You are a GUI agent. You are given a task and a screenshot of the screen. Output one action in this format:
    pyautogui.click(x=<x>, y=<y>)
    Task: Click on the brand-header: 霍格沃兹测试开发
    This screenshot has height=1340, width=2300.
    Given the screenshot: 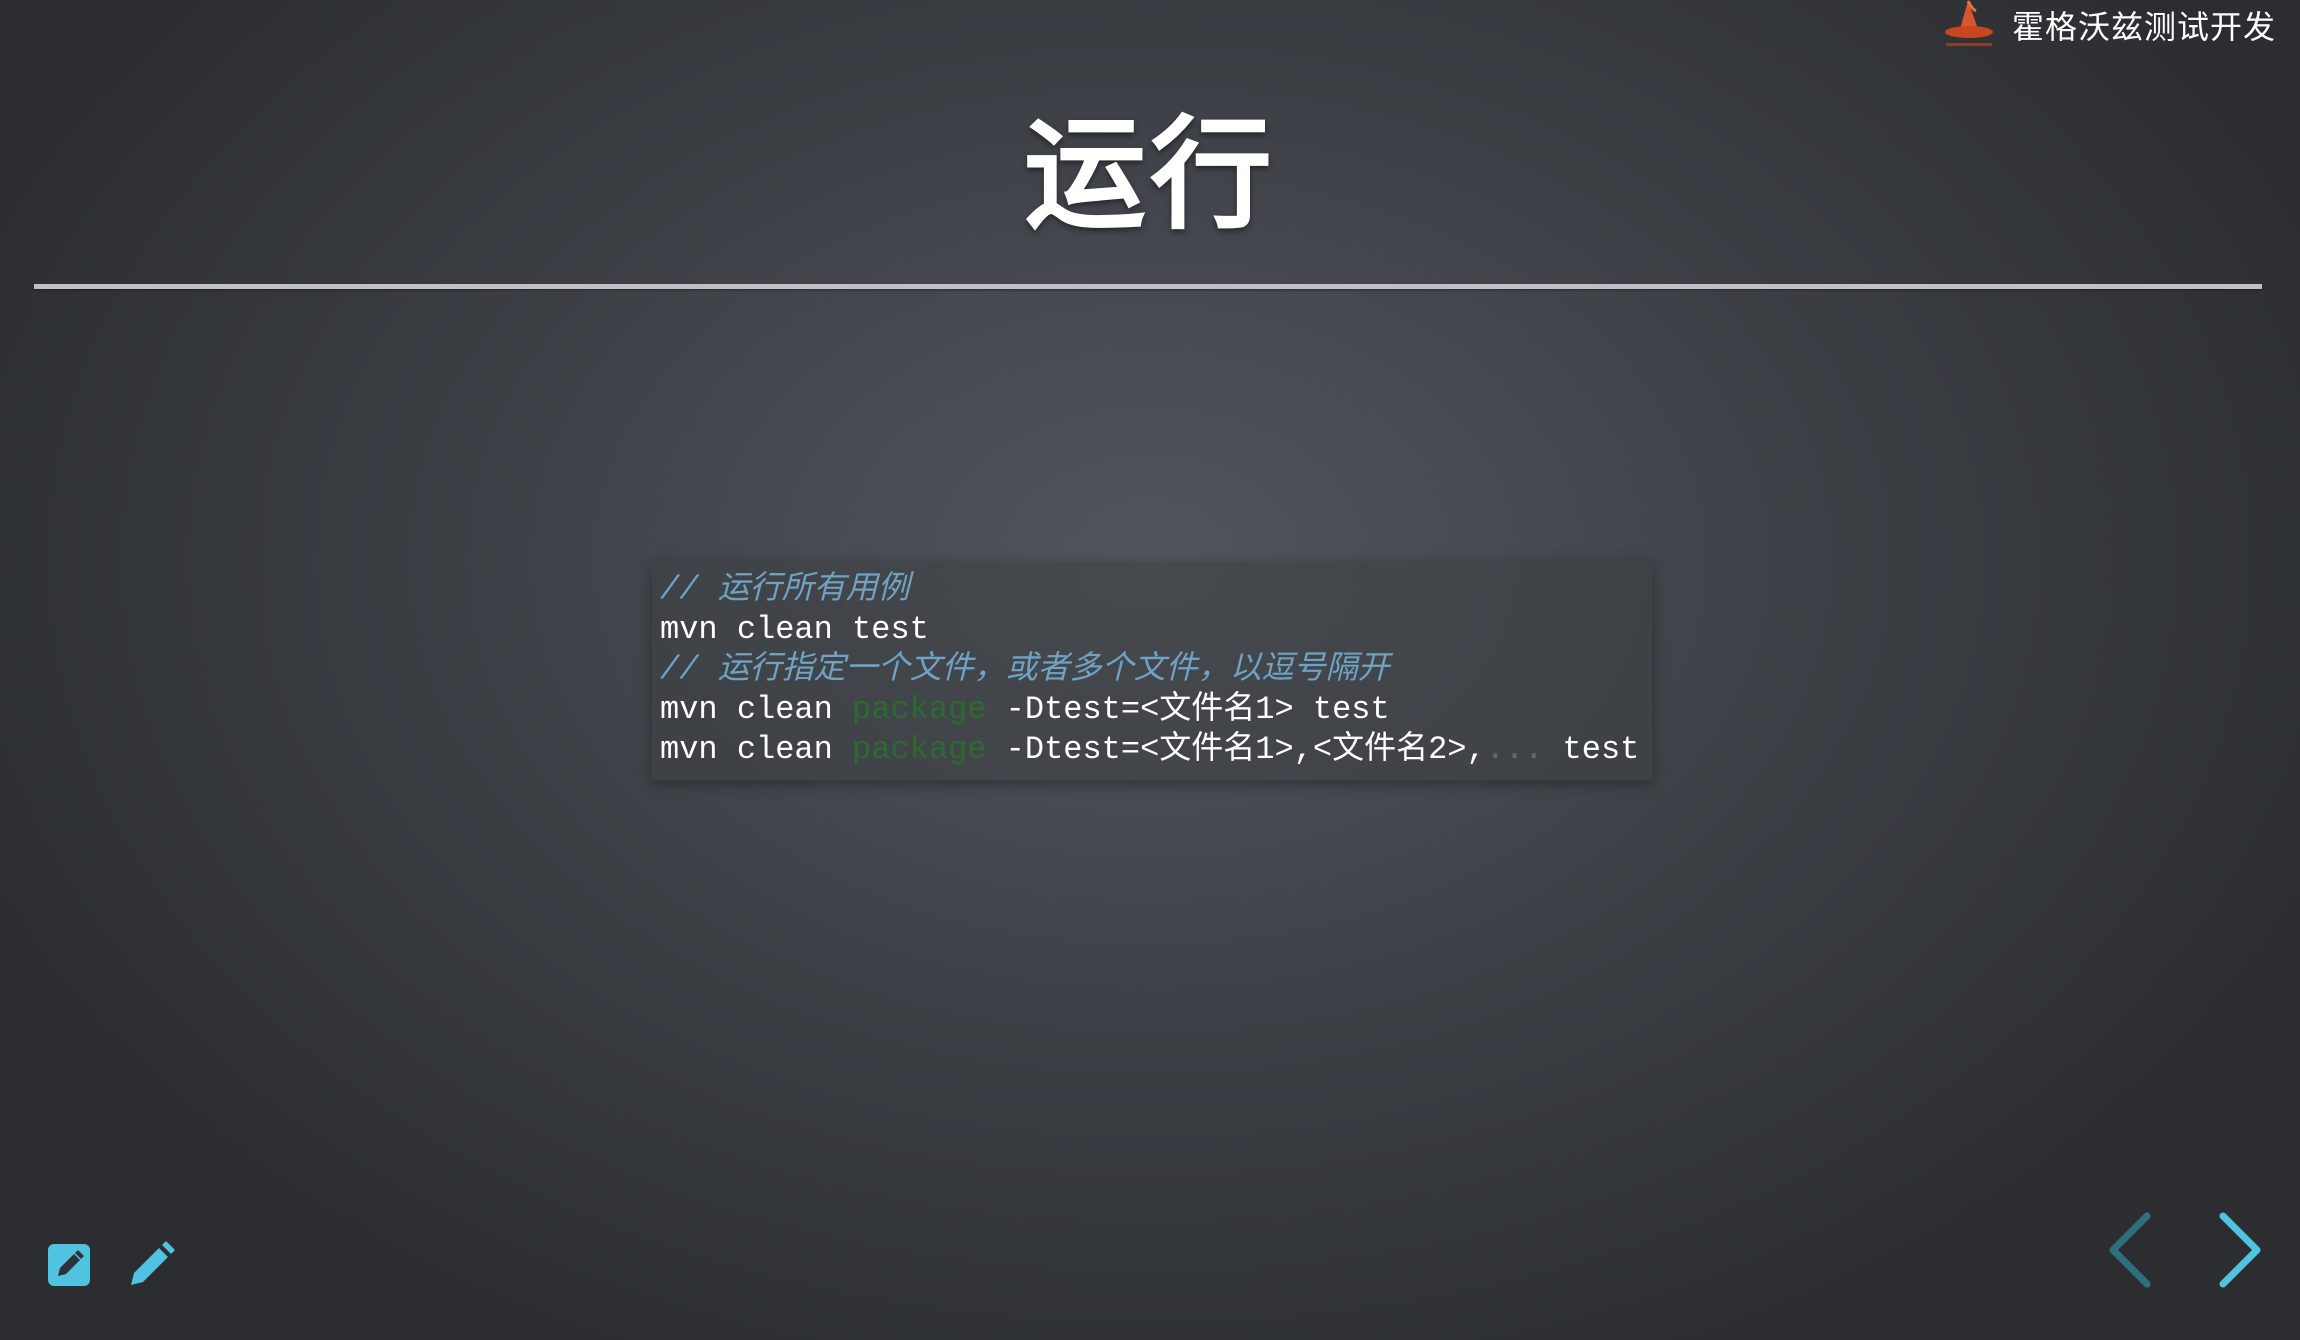 What is the action you would take?
    pyautogui.click(x=2107, y=25)
    